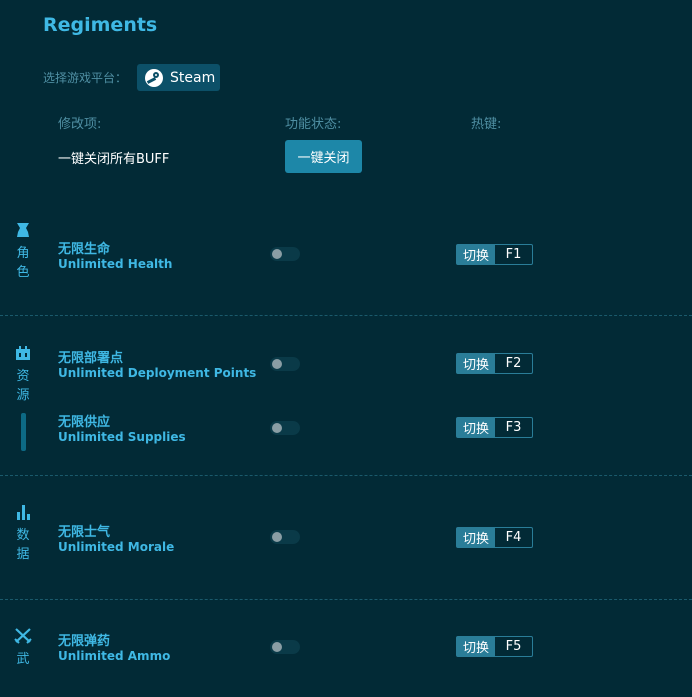 The width and height of the screenshot is (692, 697). I want to click on unlimited-ammo-toggle, so click(285, 647).